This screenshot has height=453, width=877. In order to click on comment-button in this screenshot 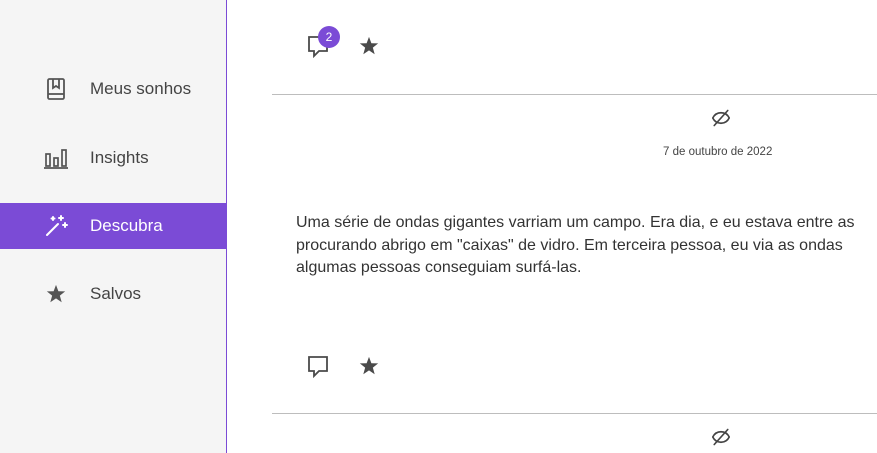, I will do `click(318, 368)`.